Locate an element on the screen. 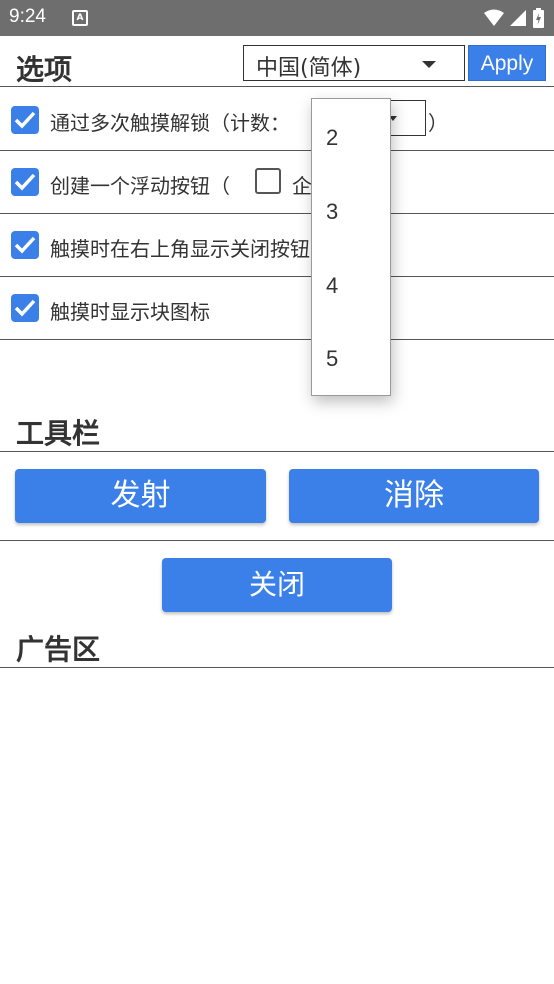 The width and height of the screenshot is (554, 984). option-row-block-icon: 触摸时显示块图标 is located at coordinates (277, 308).